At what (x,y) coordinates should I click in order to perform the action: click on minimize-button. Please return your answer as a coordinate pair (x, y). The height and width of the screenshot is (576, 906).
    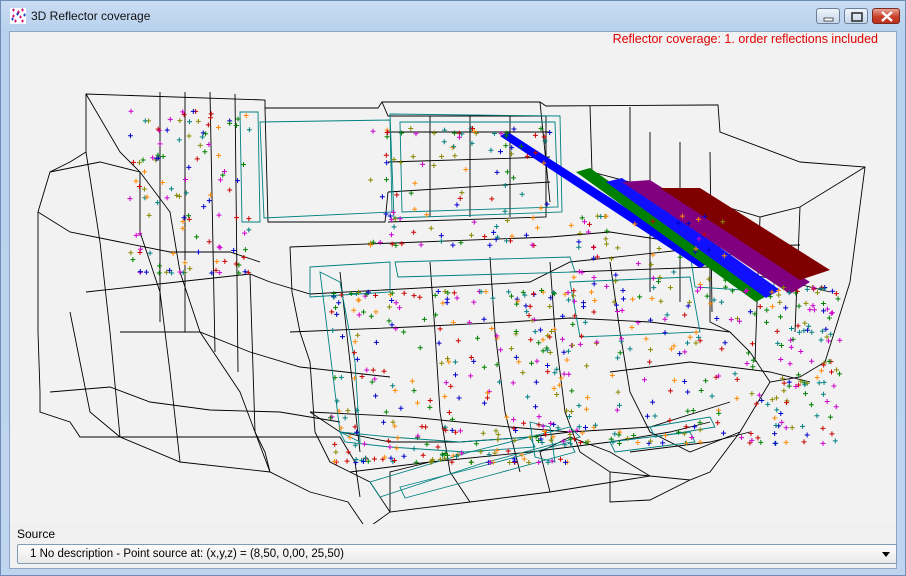
    Looking at the image, I should click on (828, 16).